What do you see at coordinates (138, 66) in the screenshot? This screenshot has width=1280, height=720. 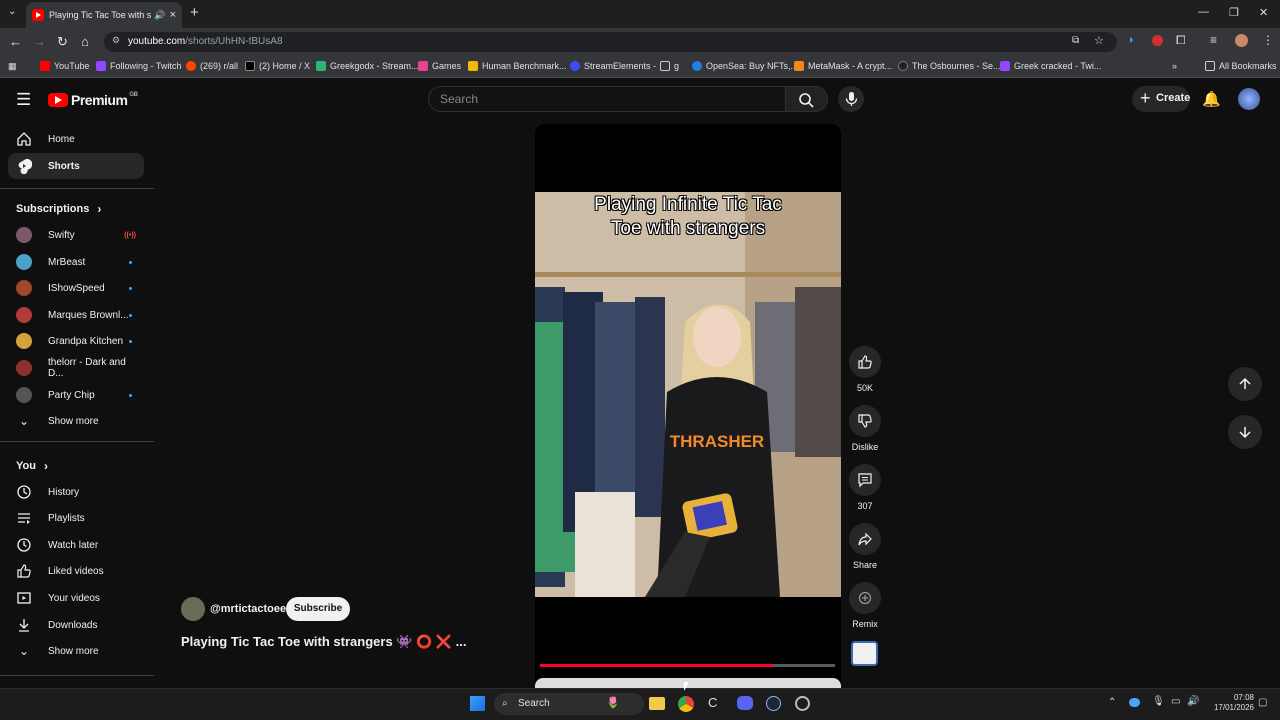 I see `bookmark-twitch: Following - Twitch` at bounding box center [138, 66].